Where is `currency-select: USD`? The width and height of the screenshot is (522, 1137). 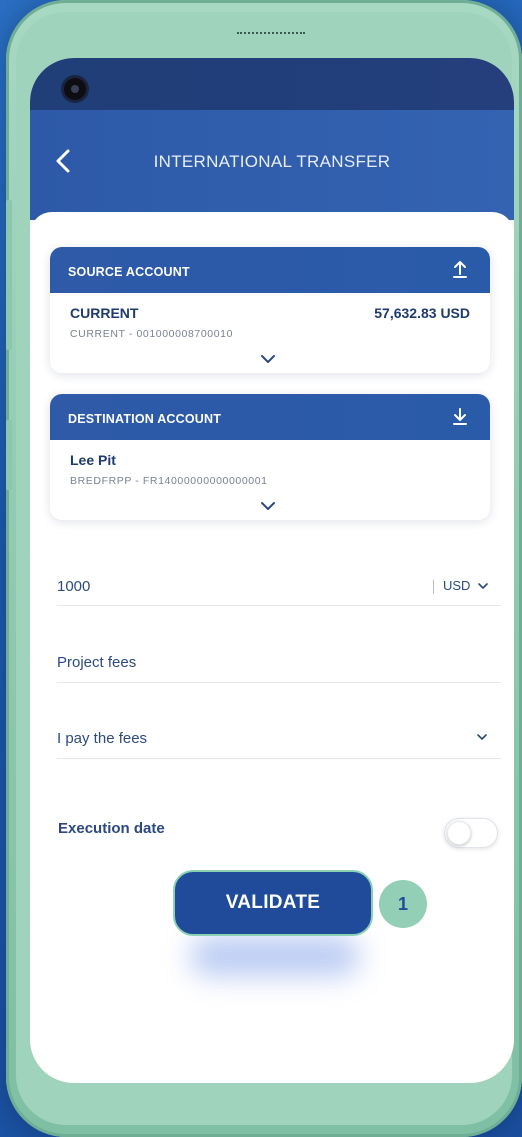 currency-select: USD is located at coordinates (465, 585).